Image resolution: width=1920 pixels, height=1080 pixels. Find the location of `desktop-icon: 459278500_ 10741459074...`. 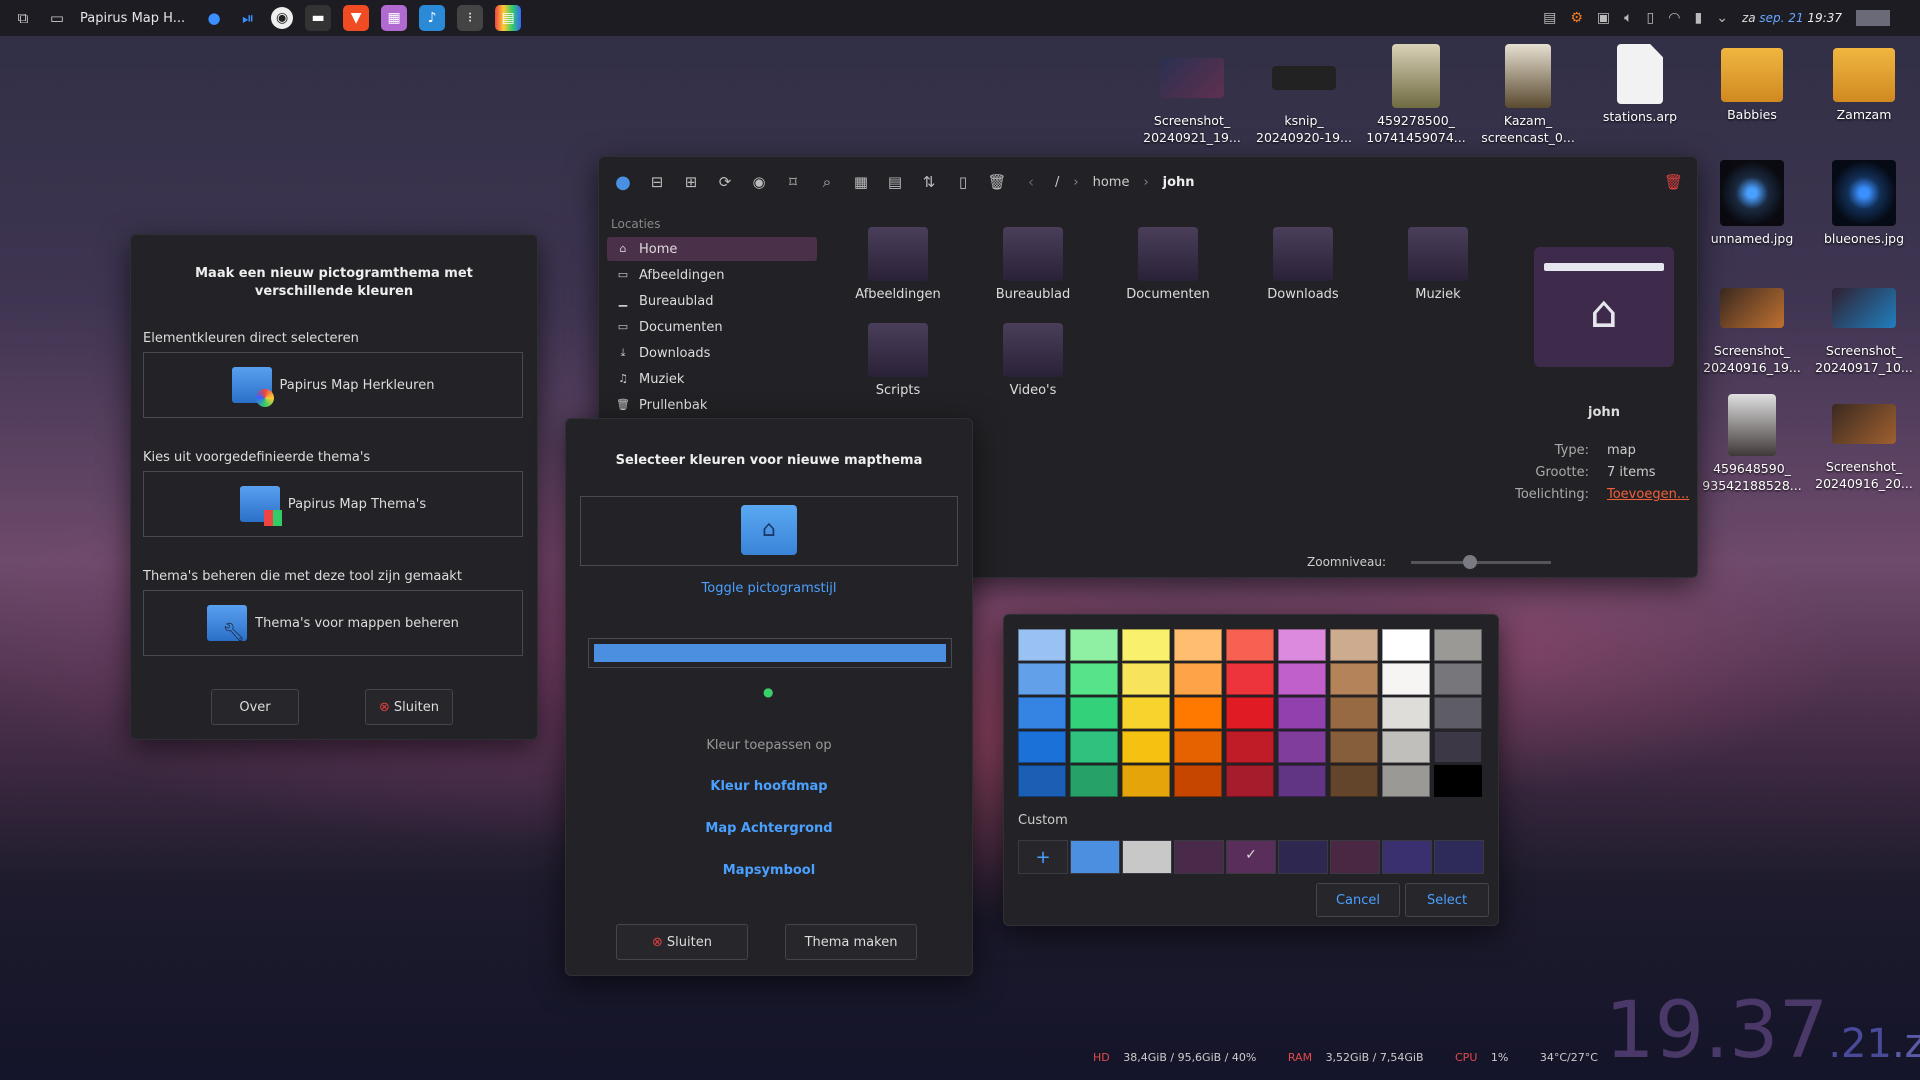

desktop-icon: 459278500_ 10741459074... is located at coordinates (1416, 95).